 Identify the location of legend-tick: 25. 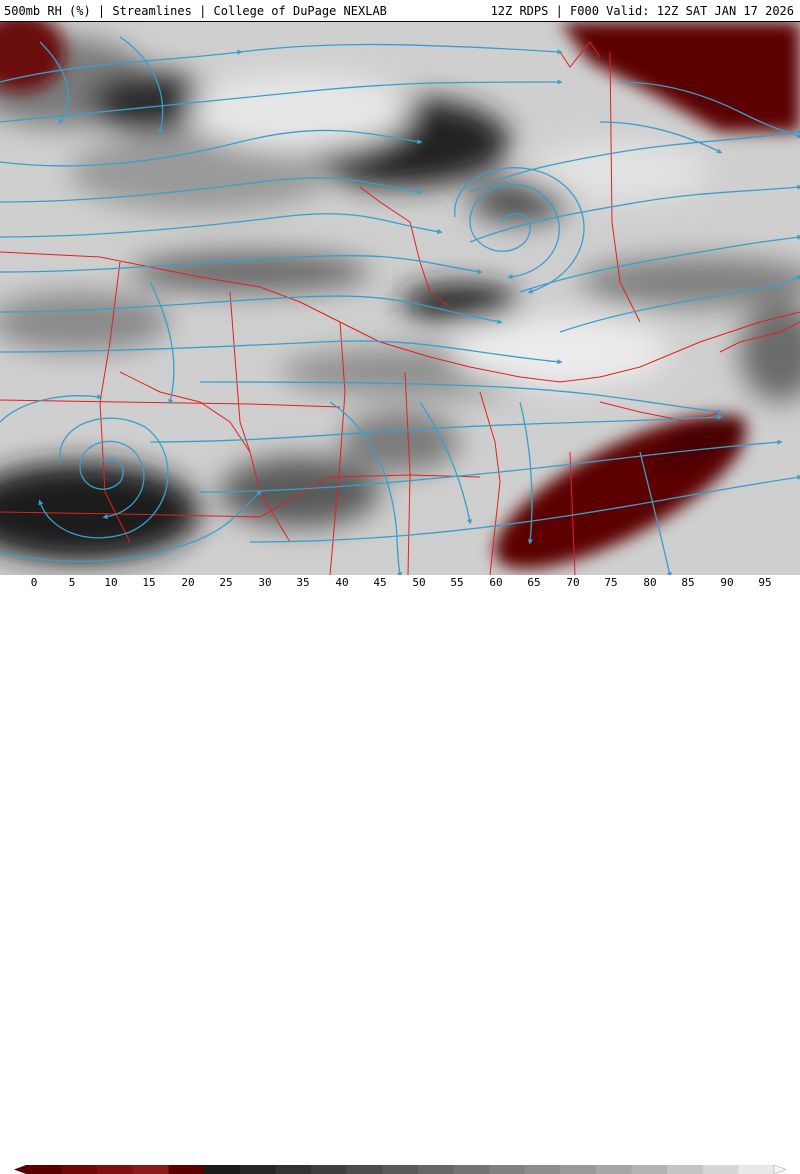
(226, 582).